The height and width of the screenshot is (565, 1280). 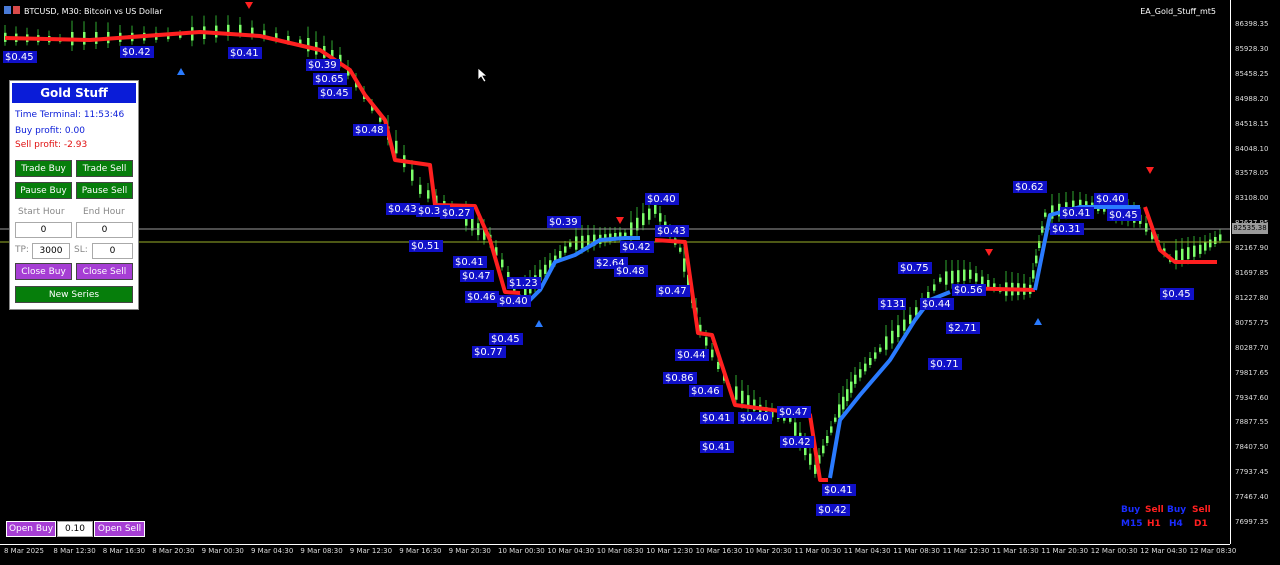 I want to click on time-tick: 9 Mar 08:30, so click(x=321, y=551).